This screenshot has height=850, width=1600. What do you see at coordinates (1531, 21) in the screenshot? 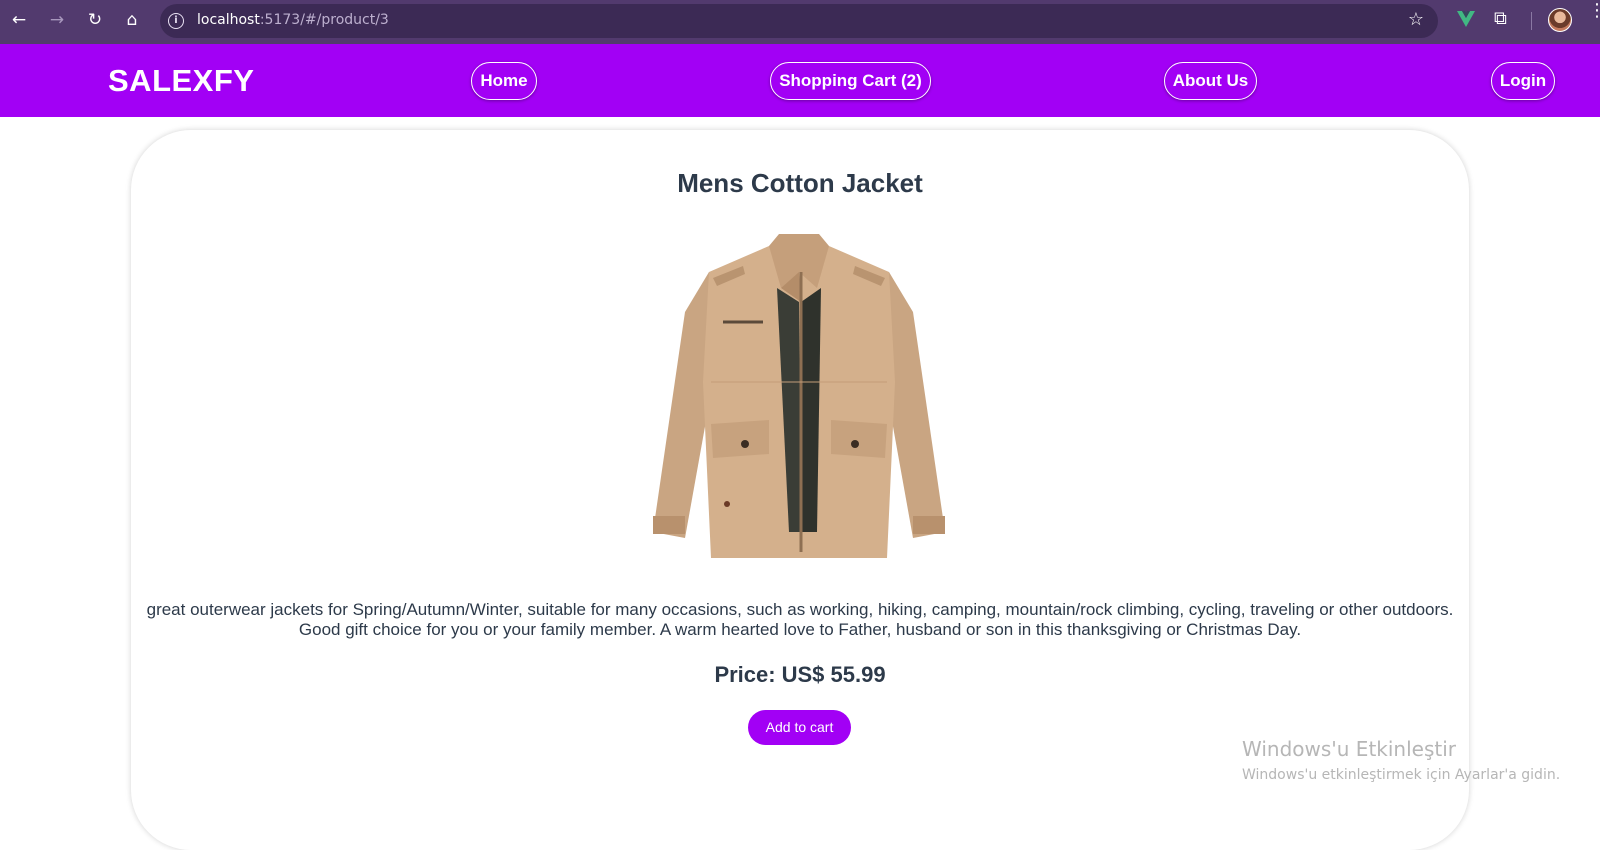
I see `toolbar-divider` at bounding box center [1531, 21].